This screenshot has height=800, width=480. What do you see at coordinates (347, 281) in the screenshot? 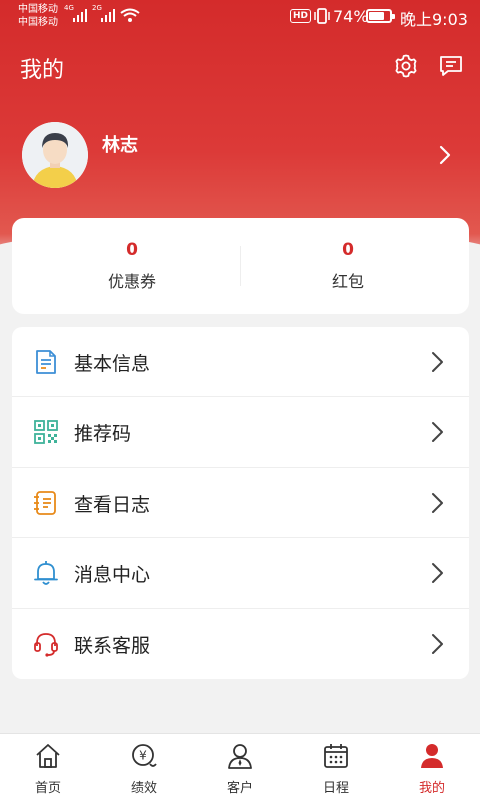
I see `red-packet-label: 红包` at bounding box center [347, 281].